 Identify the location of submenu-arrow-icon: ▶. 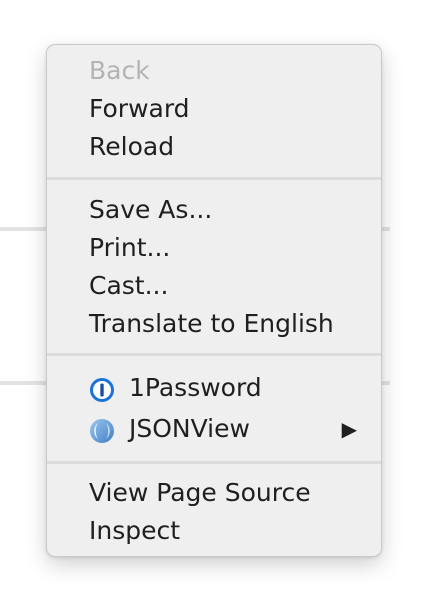
(349, 429).